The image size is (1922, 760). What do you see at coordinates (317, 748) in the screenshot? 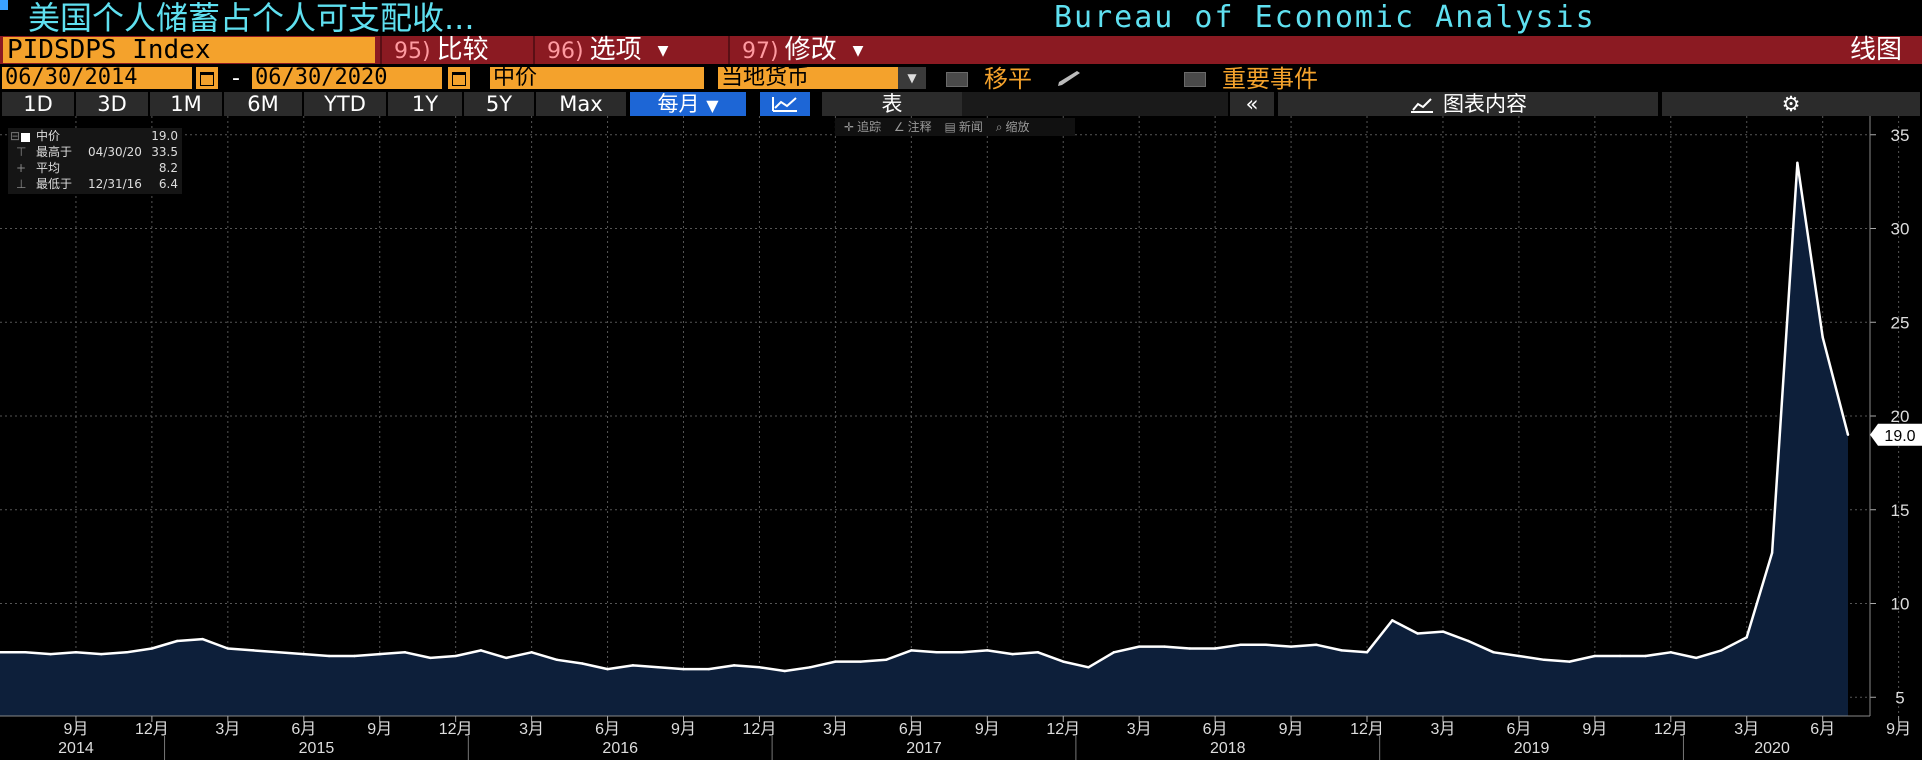
I see `x-year-label: 2015` at bounding box center [317, 748].